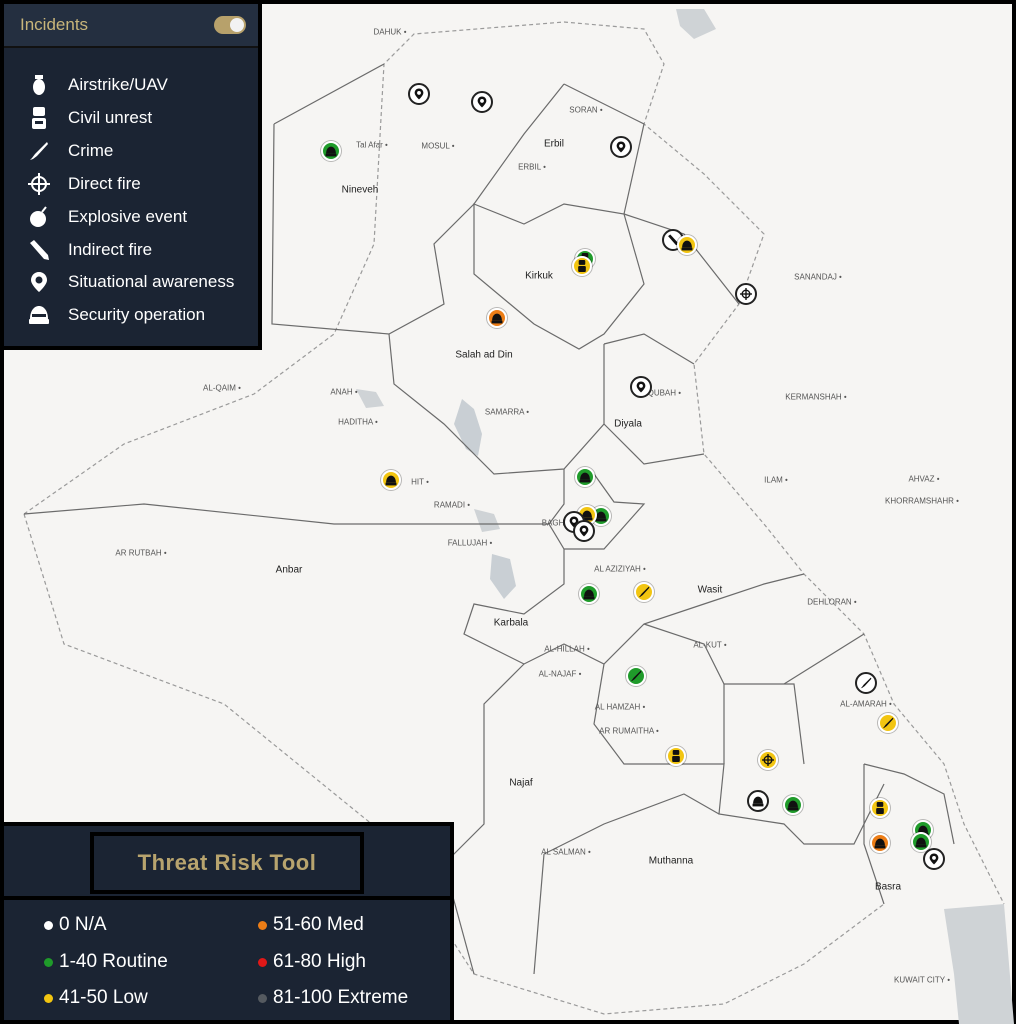 This screenshot has height=1028, width=1016. I want to click on legend-item-situational-awareness: Situational awareness, so click(130, 282).